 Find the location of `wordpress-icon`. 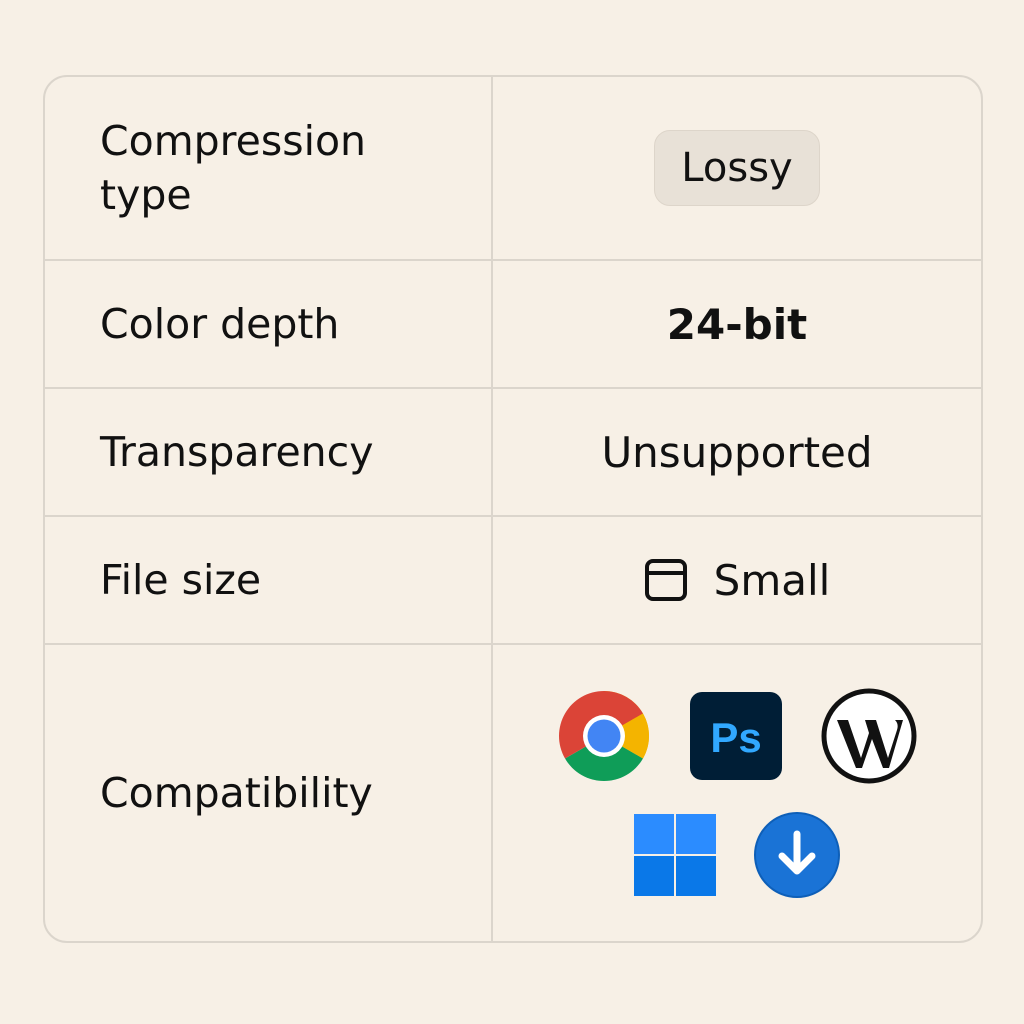

wordpress-icon is located at coordinates (869, 736).